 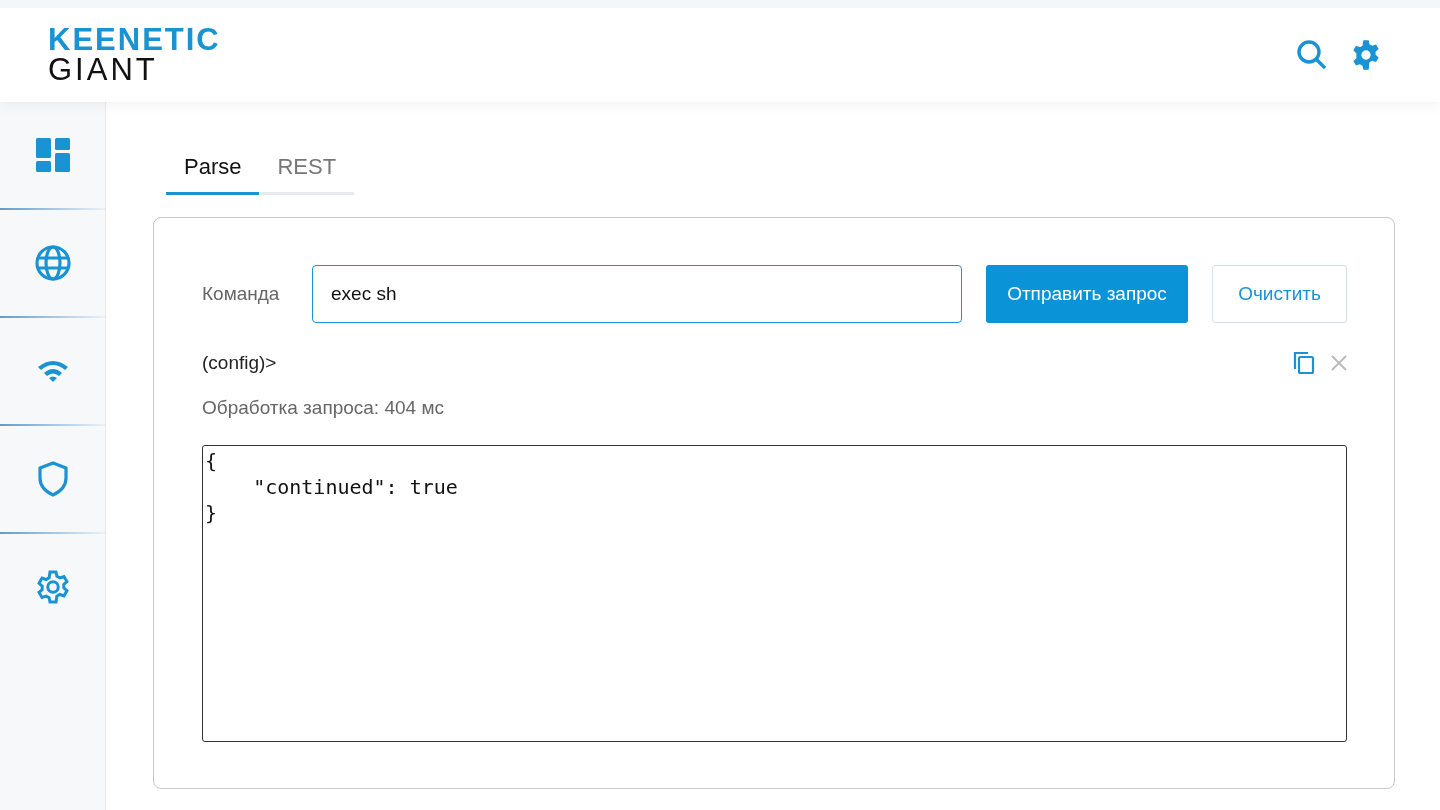 I want to click on command-field: exec sh, so click(x=637, y=294).